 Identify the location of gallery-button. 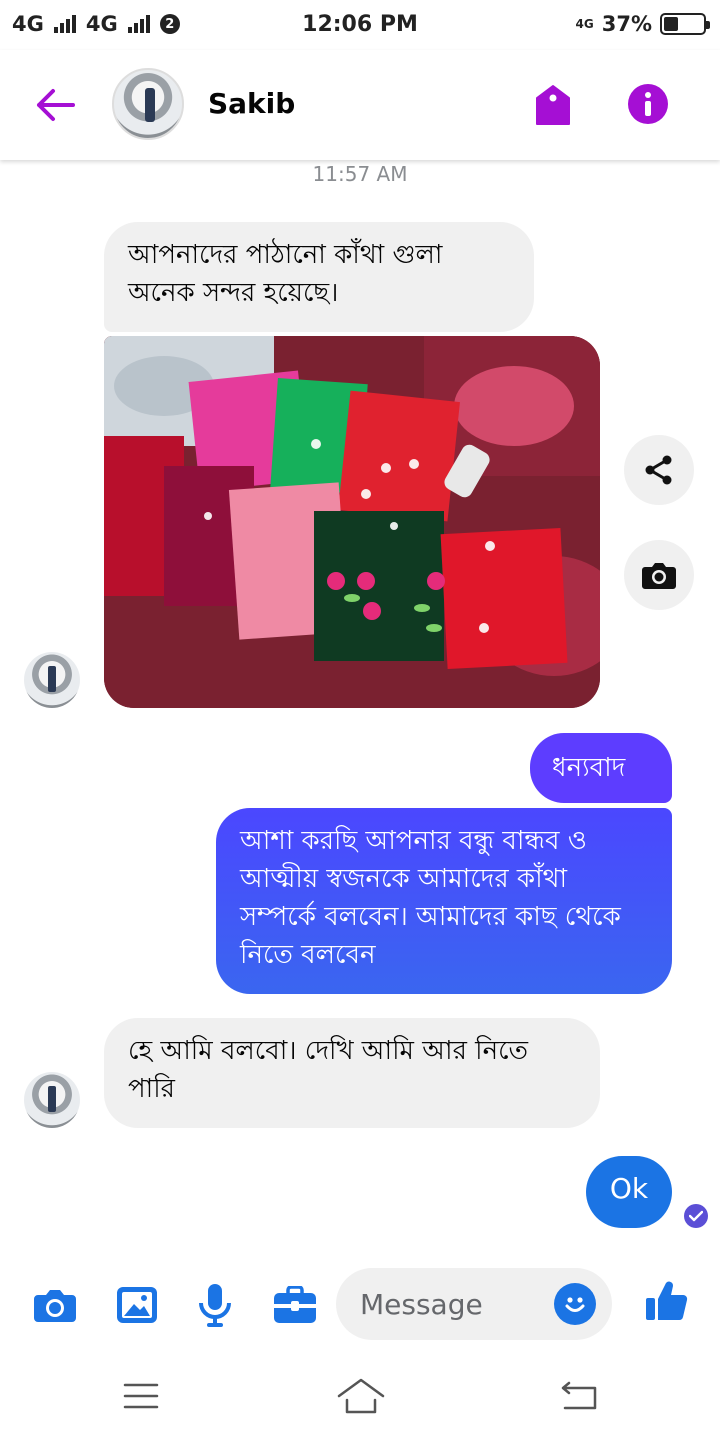
(137, 1305).